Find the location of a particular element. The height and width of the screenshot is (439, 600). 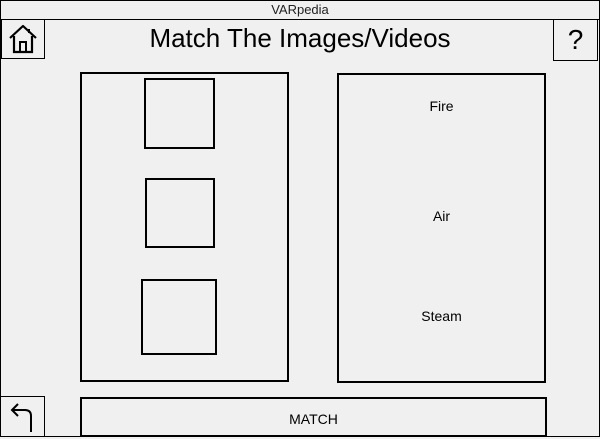

match-button: MATCH is located at coordinates (313, 417).